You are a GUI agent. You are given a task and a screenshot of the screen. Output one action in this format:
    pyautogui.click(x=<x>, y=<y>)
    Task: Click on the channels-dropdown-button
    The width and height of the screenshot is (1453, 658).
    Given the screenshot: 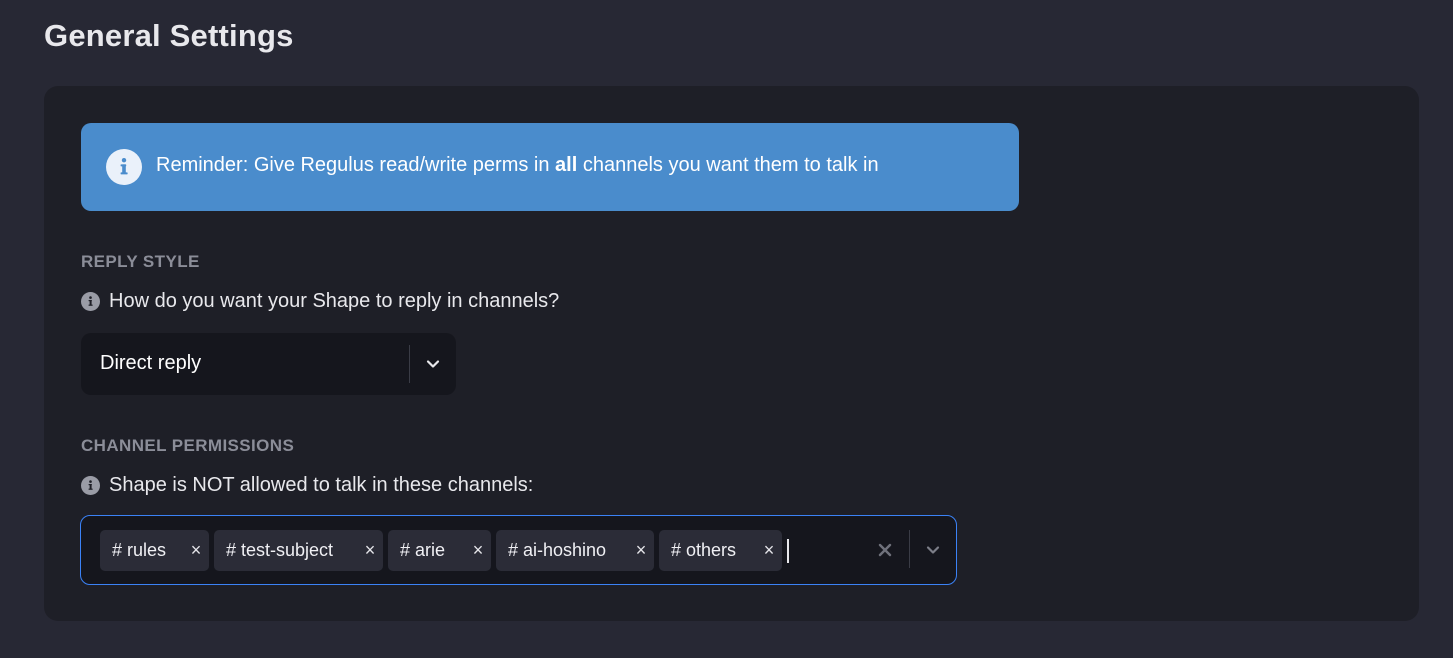 What is the action you would take?
    pyautogui.click(x=933, y=550)
    